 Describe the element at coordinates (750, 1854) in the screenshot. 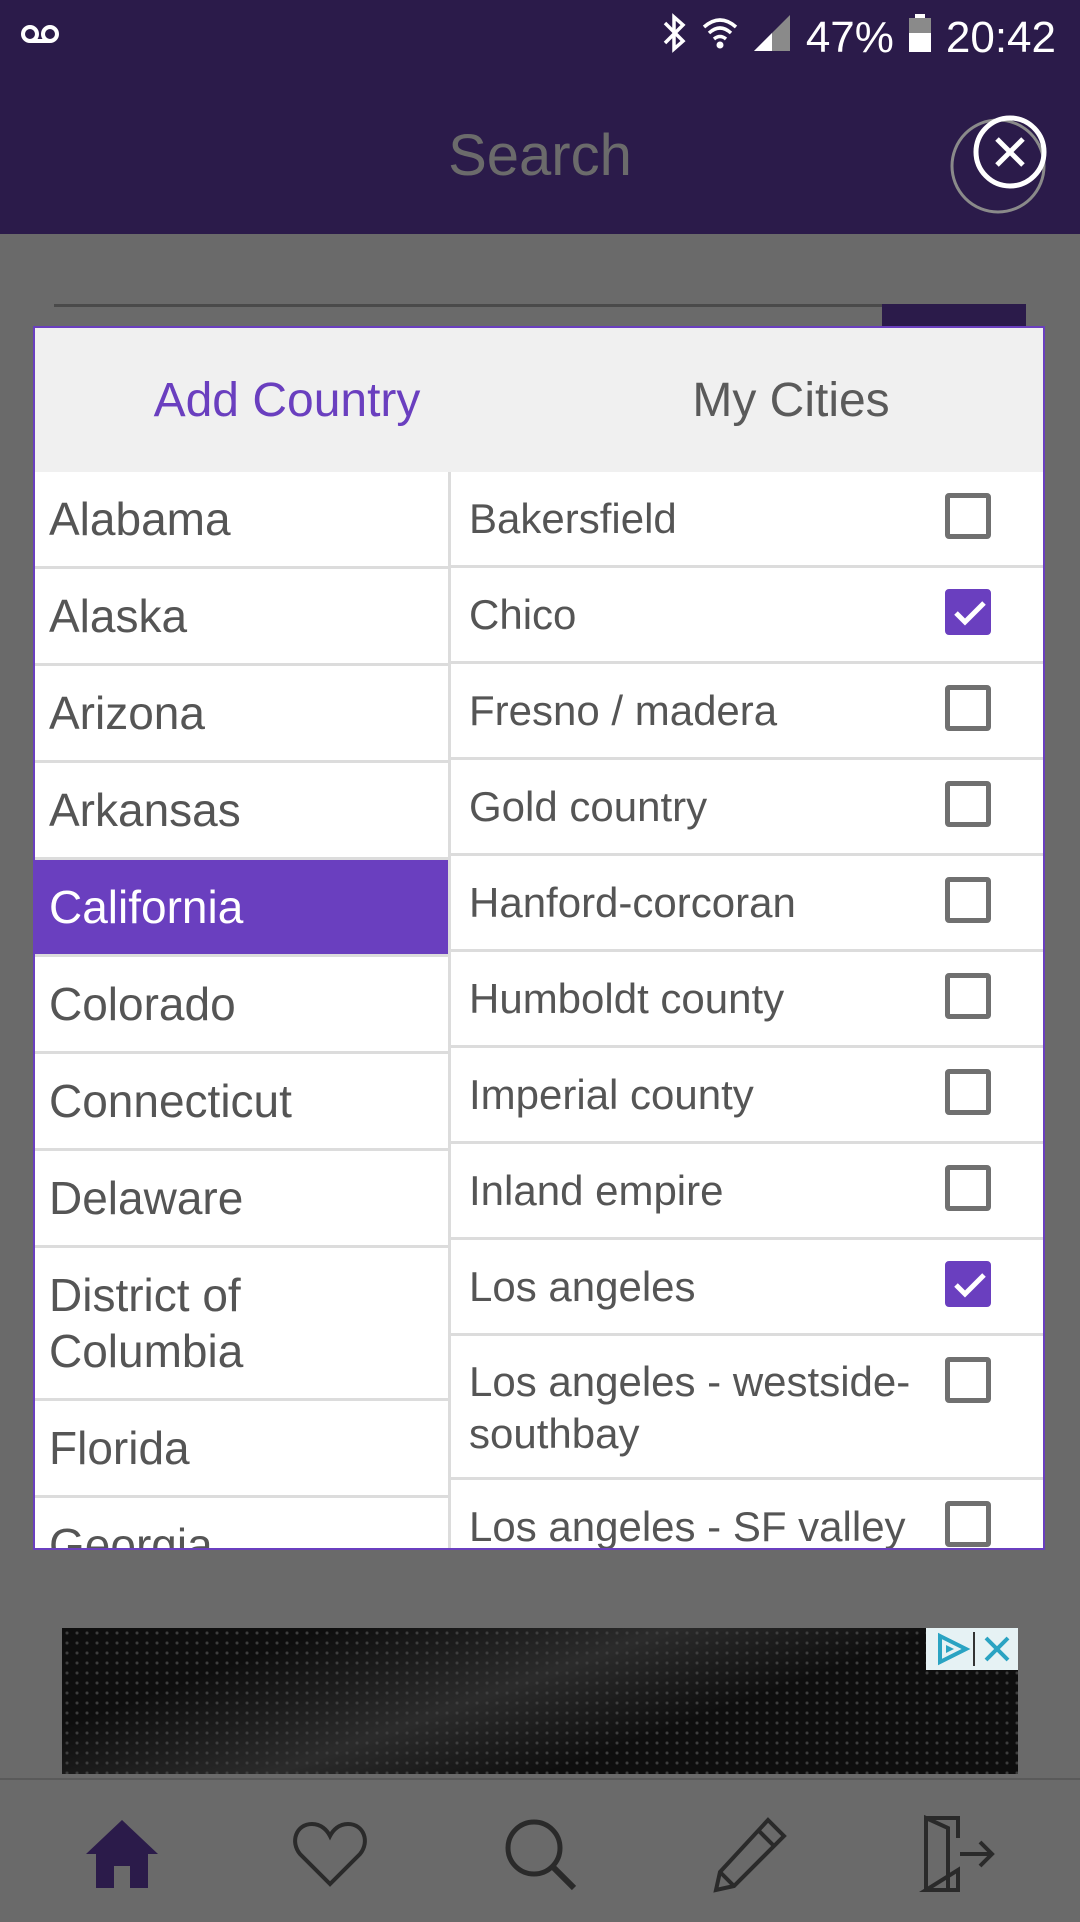

I see `pencil-icon` at that location.